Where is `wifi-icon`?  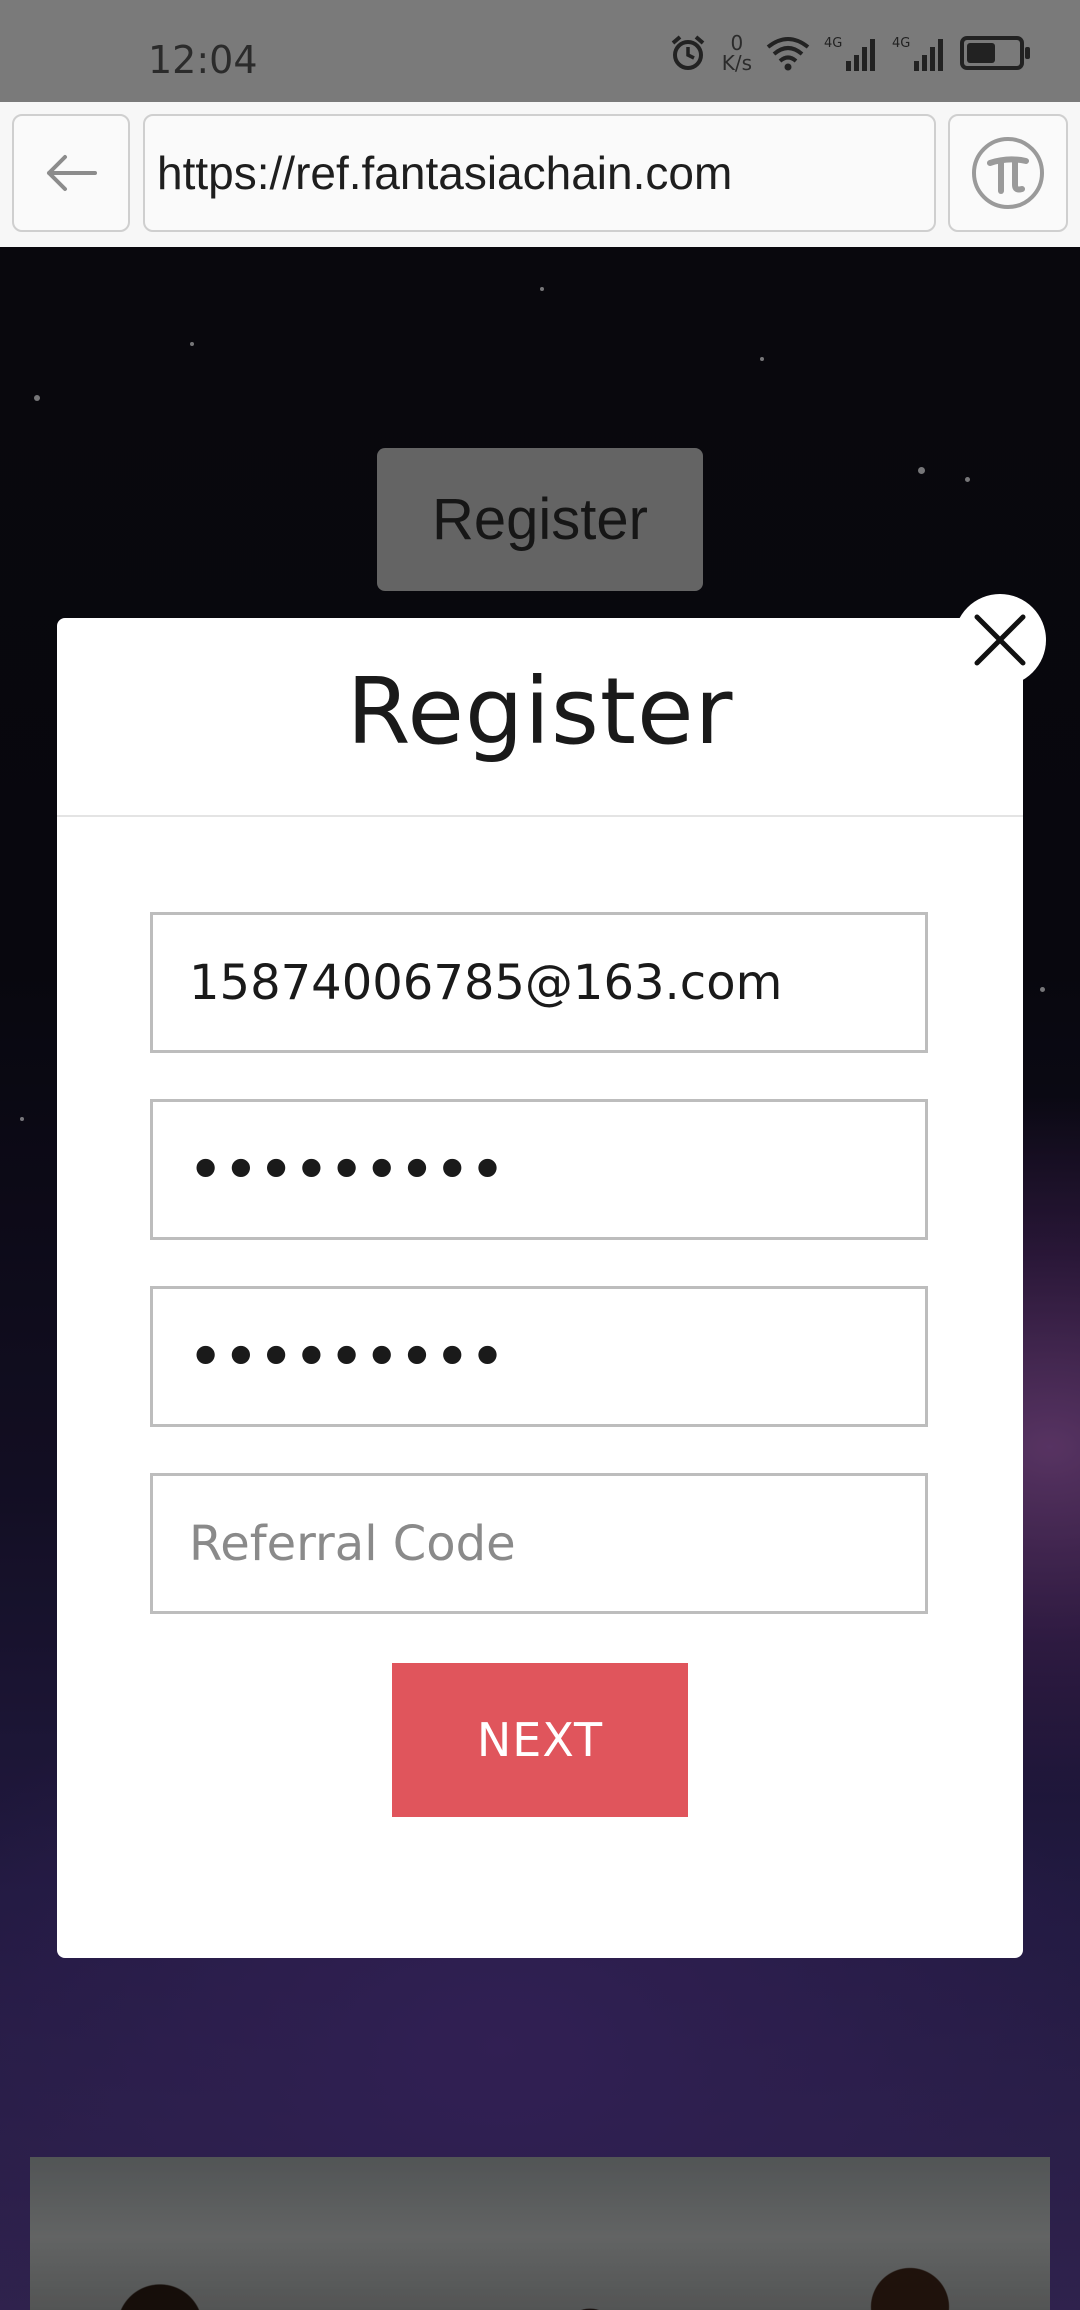 wifi-icon is located at coordinates (788, 54).